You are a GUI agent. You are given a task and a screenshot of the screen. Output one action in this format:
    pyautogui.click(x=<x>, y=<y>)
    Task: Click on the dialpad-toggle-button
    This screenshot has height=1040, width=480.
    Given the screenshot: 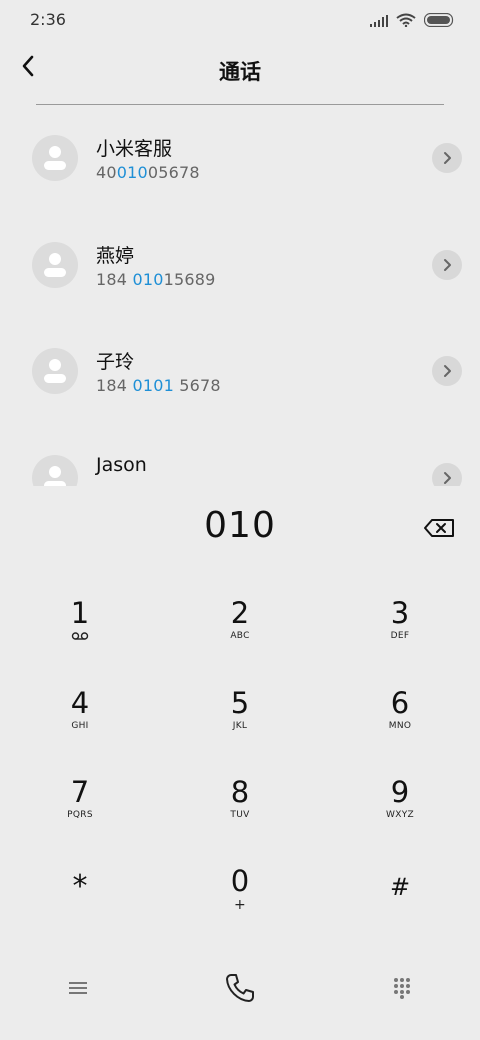 What is the action you would take?
    pyautogui.click(x=402, y=988)
    